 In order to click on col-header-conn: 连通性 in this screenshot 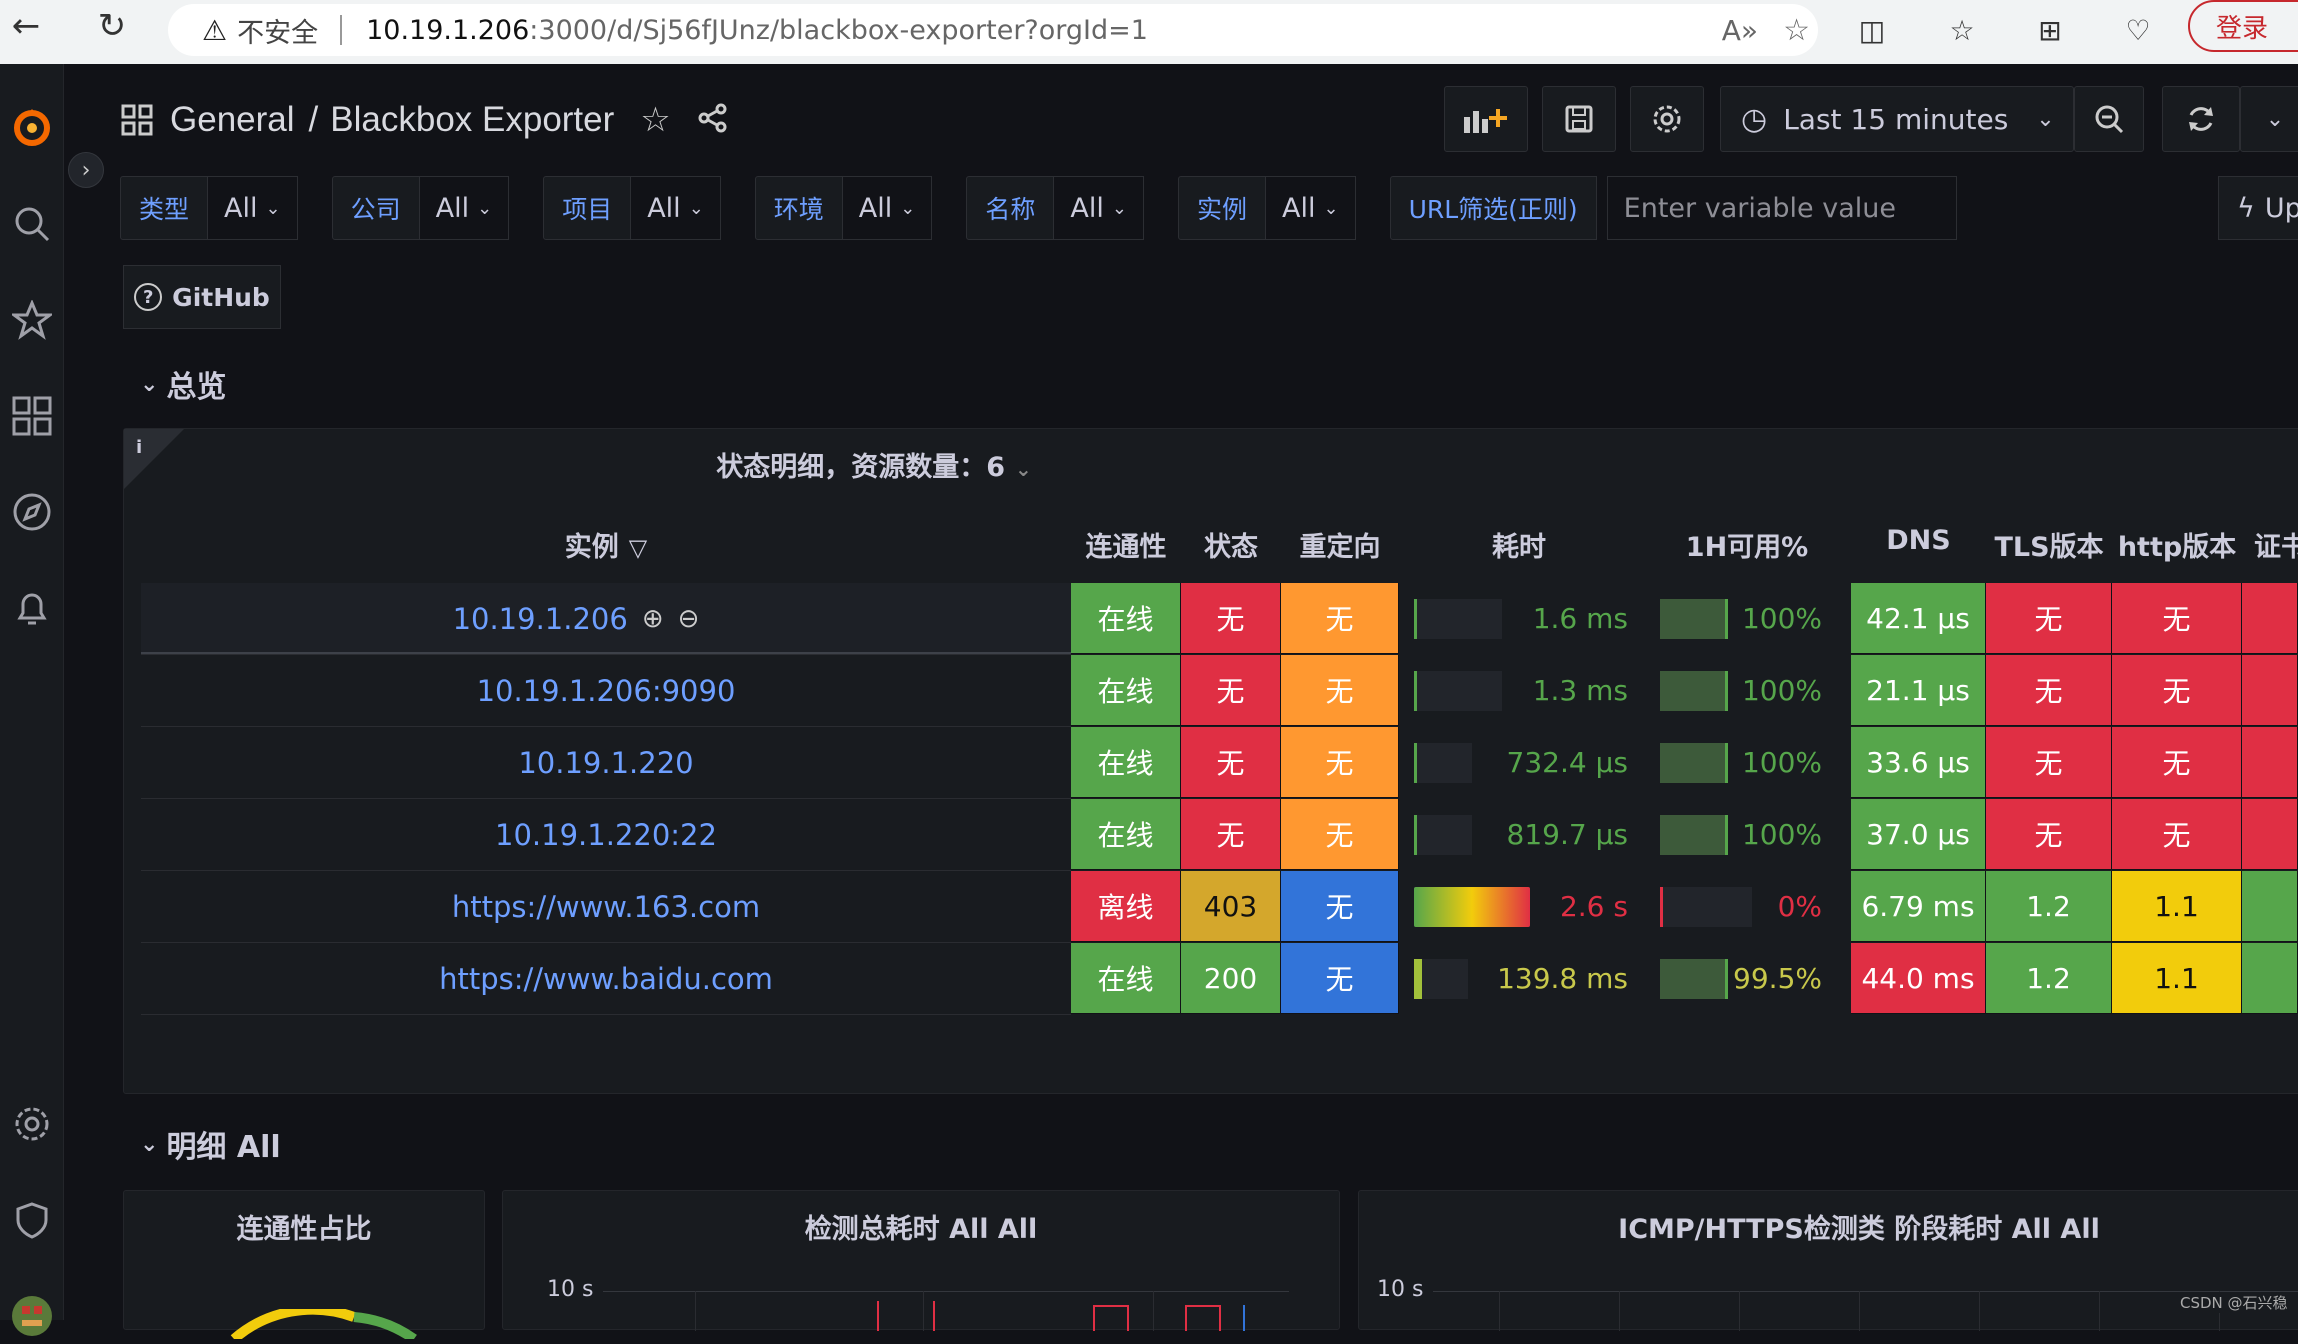, I will do `click(1126, 544)`.